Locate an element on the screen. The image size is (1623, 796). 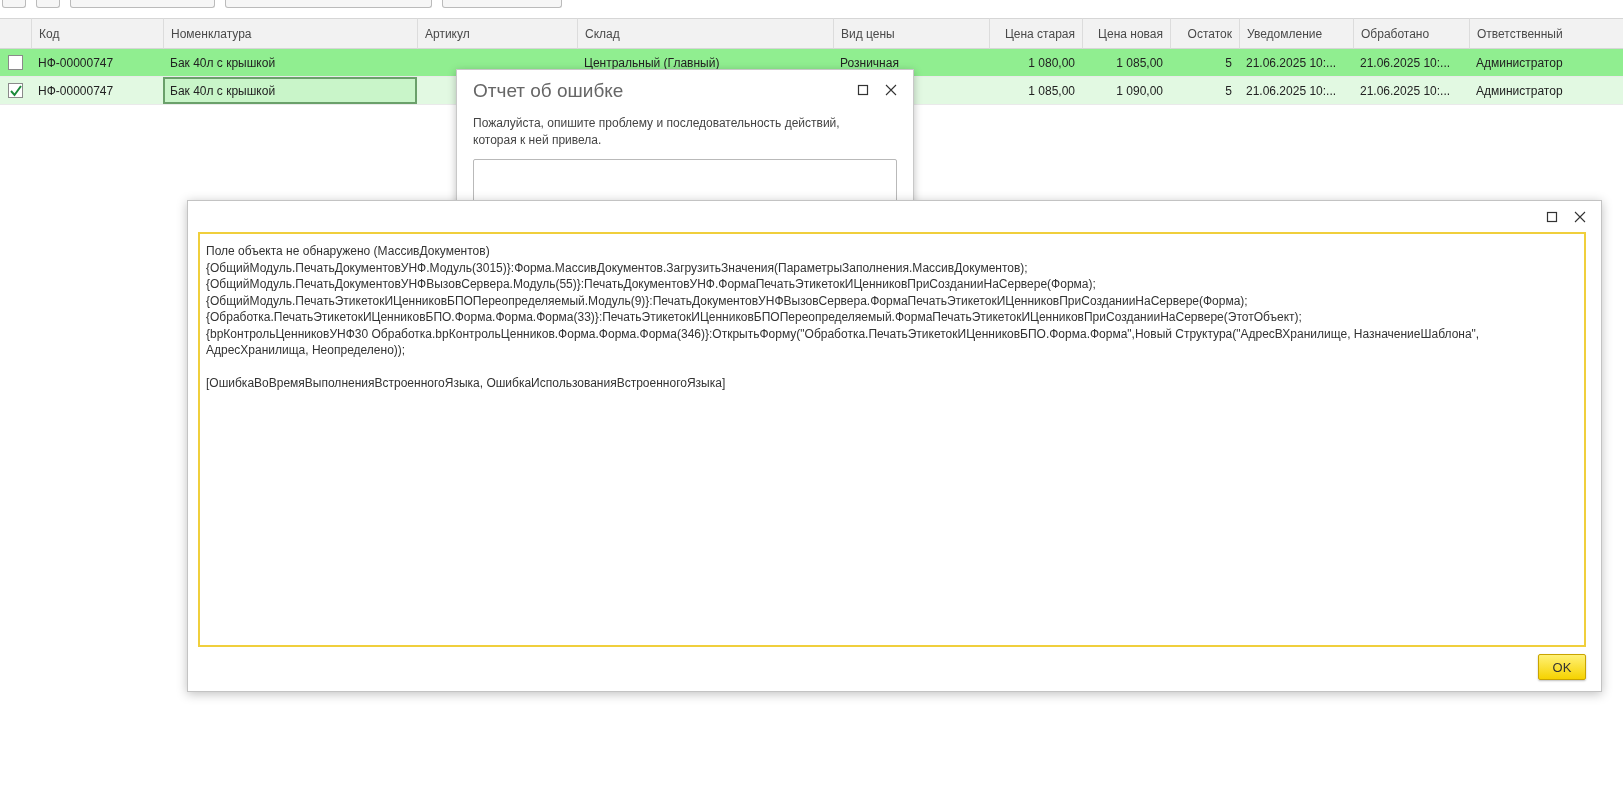
dialog-title: Отчет об ошибке is located at coordinates (548, 90).